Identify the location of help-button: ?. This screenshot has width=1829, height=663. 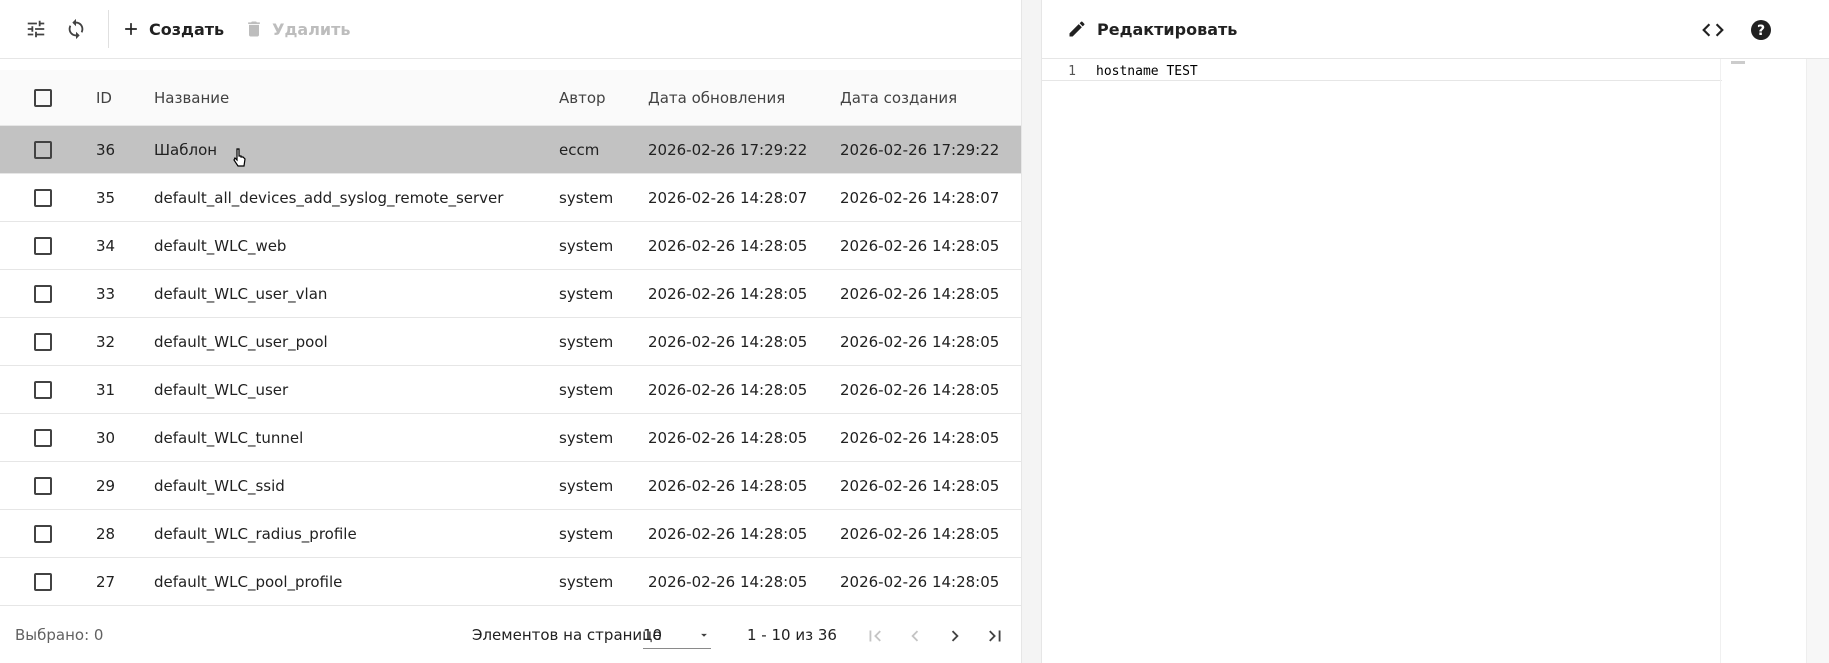
(1761, 30).